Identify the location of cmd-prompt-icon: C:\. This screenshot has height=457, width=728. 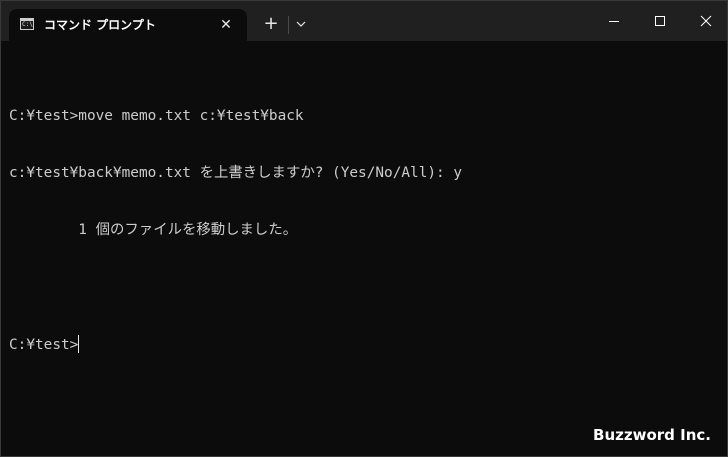
(27, 24).